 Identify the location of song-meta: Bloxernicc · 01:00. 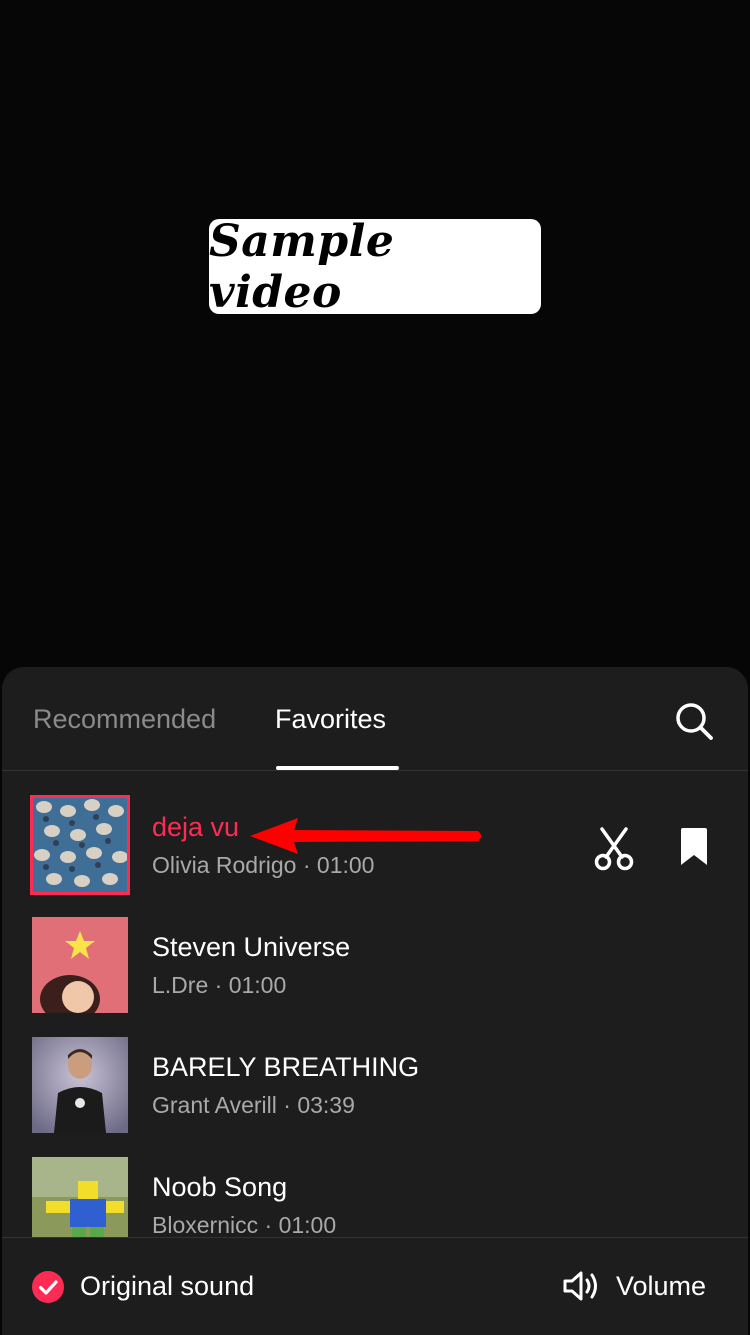
(244, 1224).